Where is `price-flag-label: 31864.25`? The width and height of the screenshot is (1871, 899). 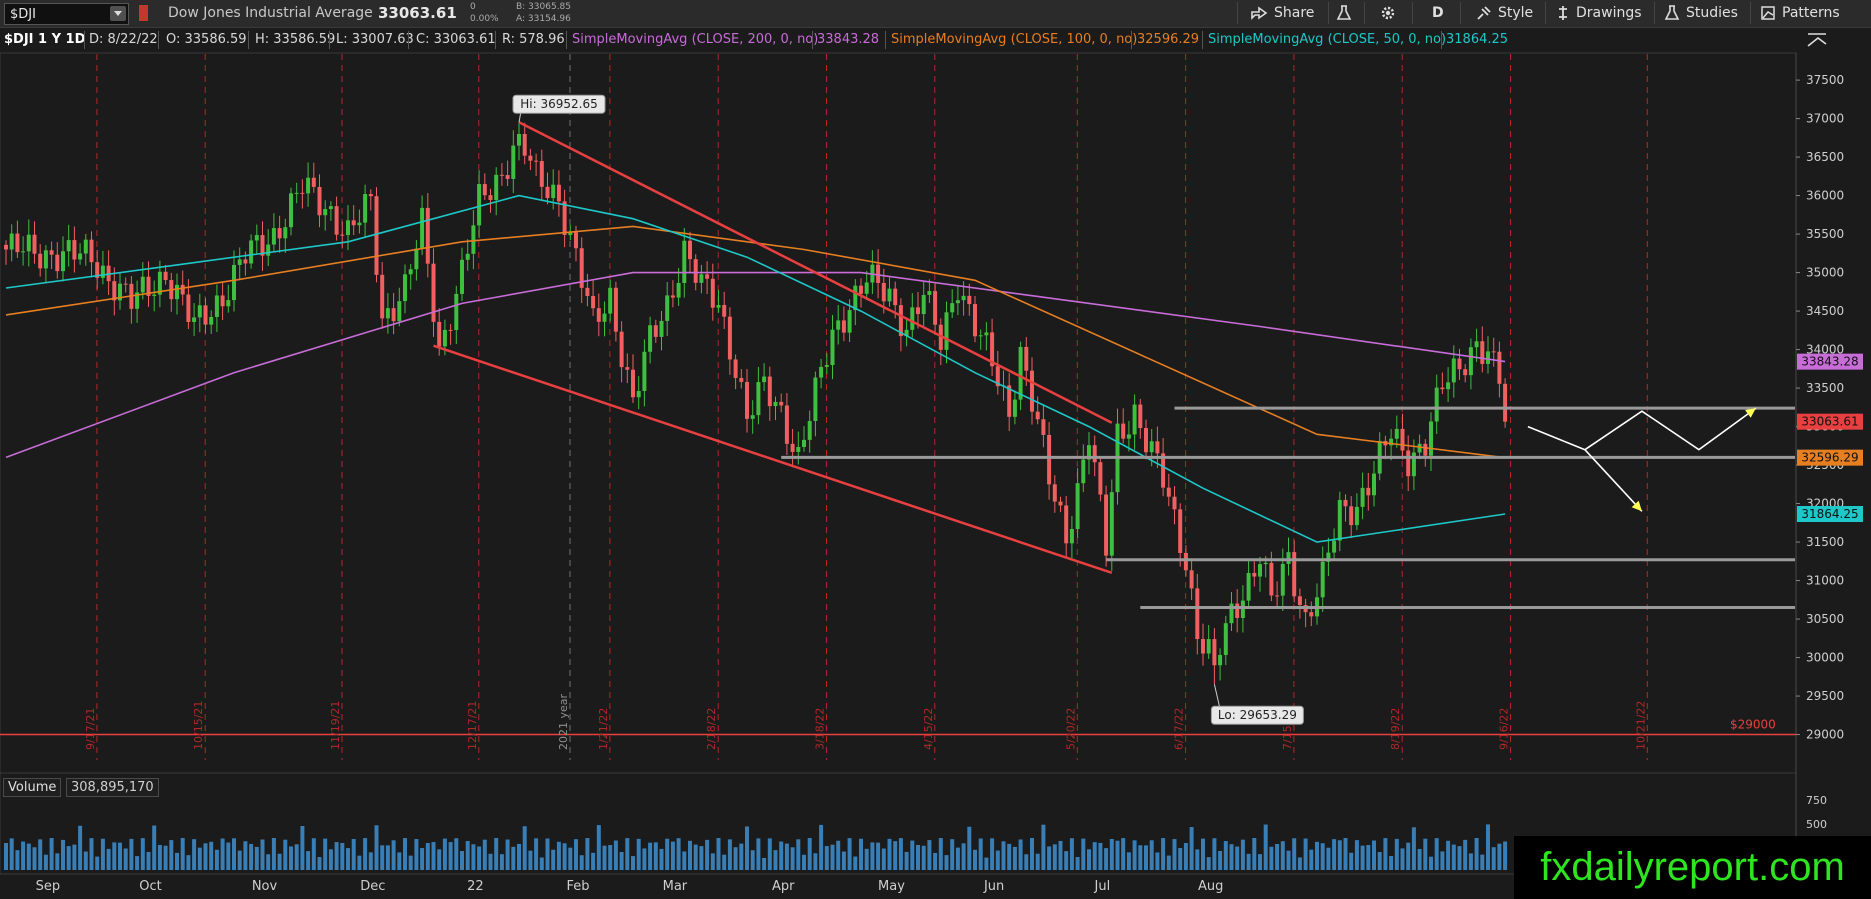 price-flag-label: 31864.25 is located at coordinates (1829, 514).